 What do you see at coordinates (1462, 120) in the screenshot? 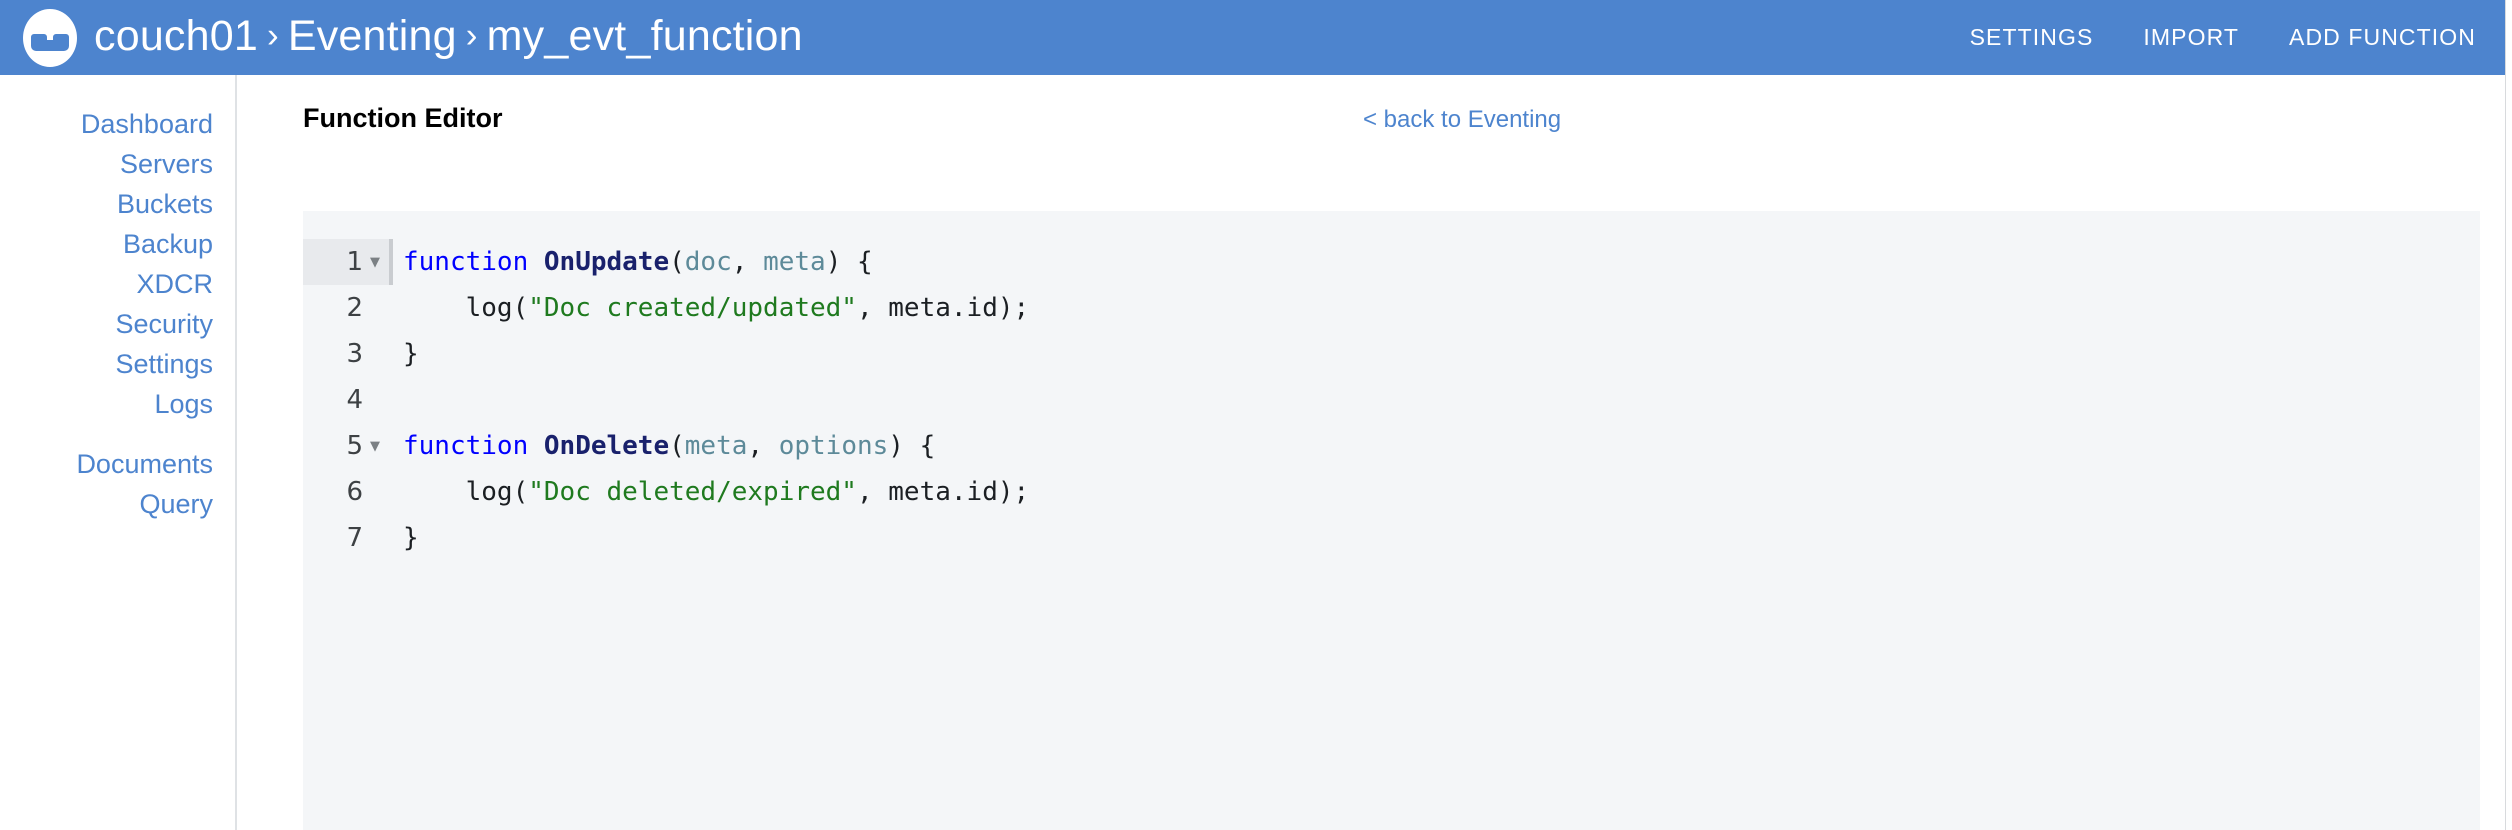
I see `back-to-eventing-link: < back to Eventing` at bounding box center [1462, 120].